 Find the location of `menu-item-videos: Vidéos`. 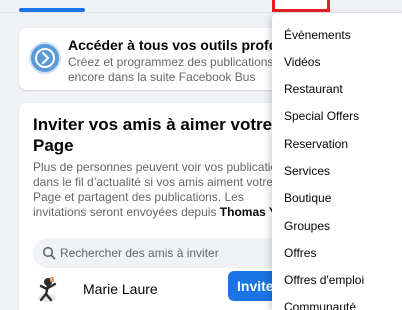

menu-item-videos: Vidéos is located at coordinates (302, 62).